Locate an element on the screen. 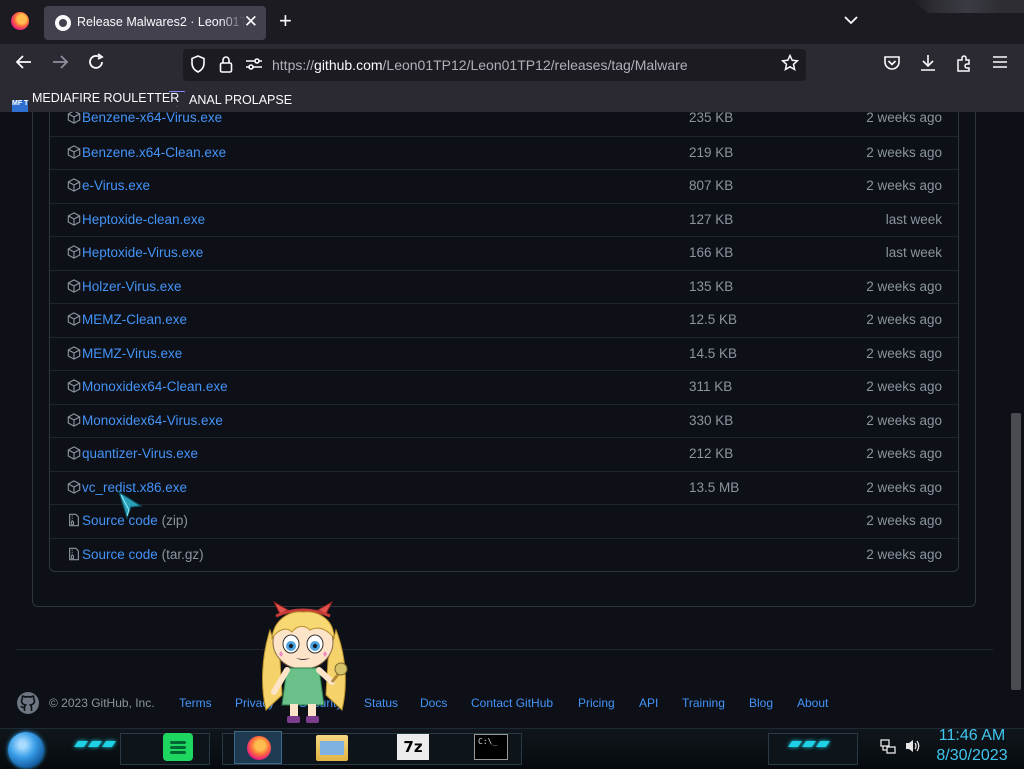 This screenshot has height=769, width=1024. footer-copyright: © 2023 GitHub, Inc. is located at coordinates (102, 703).